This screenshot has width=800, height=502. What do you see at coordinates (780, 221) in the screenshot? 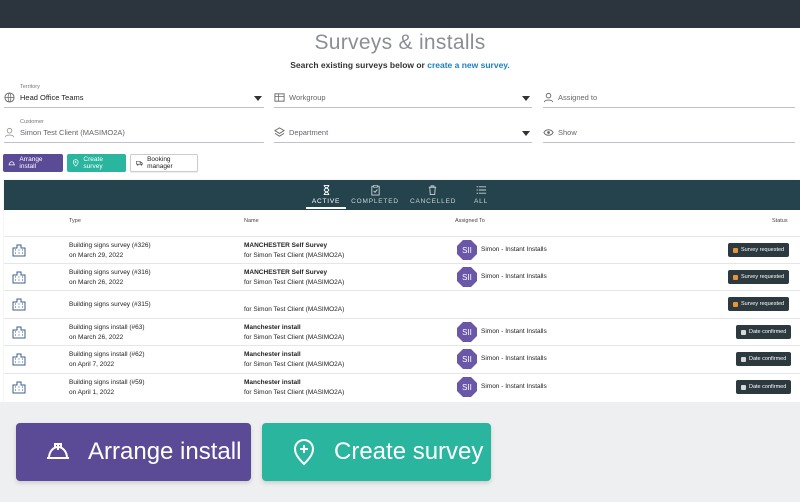
I see `column-status: Status` at bounding box center [780, 221].